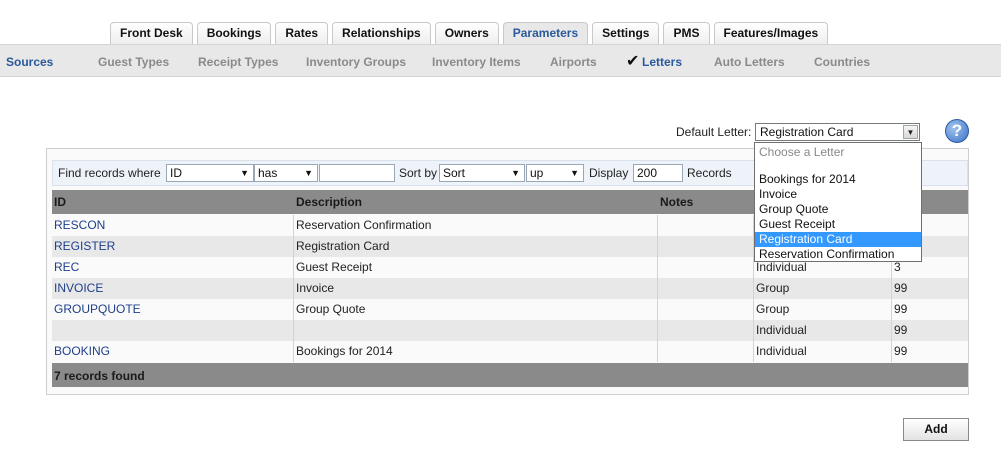 The height and width of the screenshot is (454, 1001). What do you see at coordinates (838, 224) in the screenshot?
I see `dropdown-option-guest-receipt: Guest Receipt` at bounding box center [838, 224].